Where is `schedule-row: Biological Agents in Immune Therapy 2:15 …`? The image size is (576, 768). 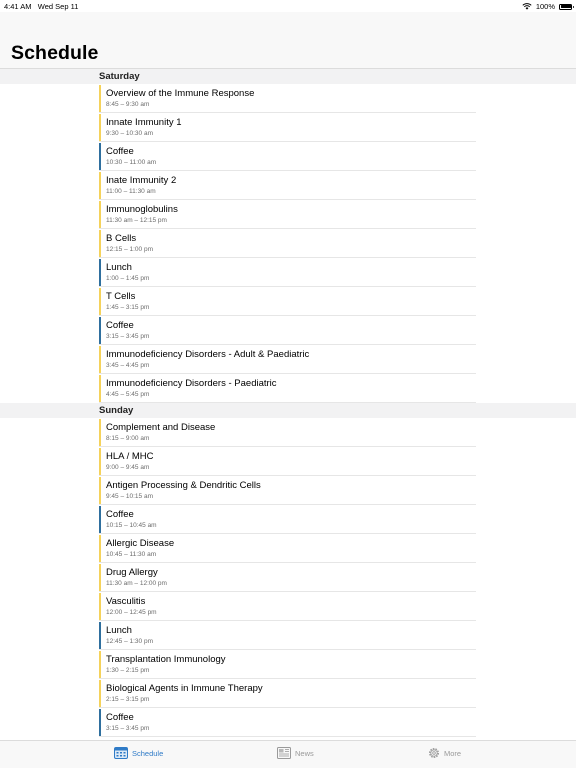 schedule-row: Biological Agents in Immune Therapy 2:15 … is located at coordinates (288, 693).